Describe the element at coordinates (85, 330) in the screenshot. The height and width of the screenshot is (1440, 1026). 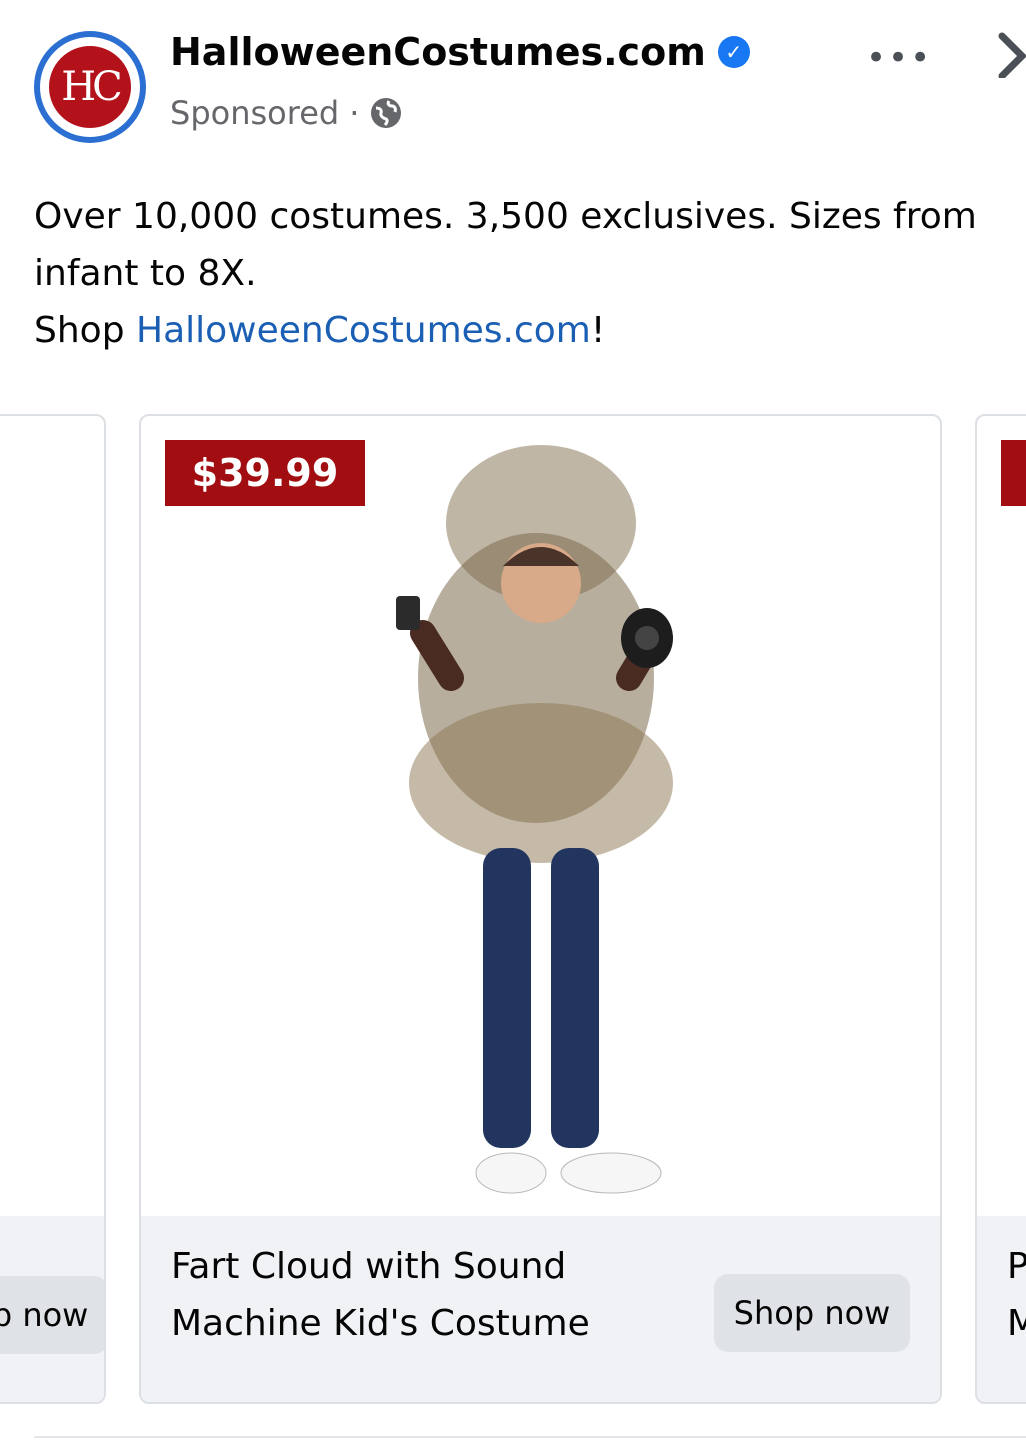
I see `message-shop-prefix: Shop` at that location.